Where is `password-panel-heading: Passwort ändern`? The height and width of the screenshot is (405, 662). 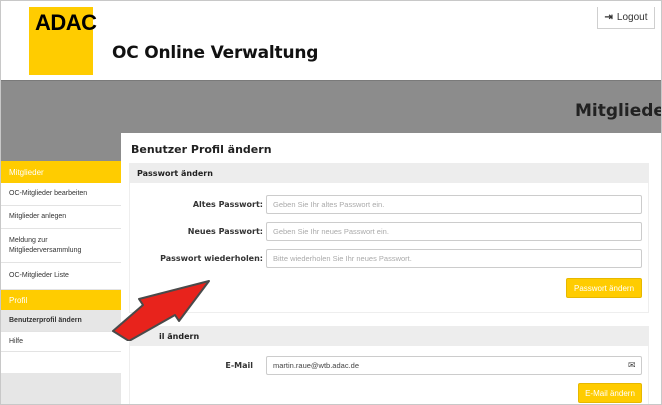 password-panel-heading: Passwort ändern is located at coordinates (389, 173).